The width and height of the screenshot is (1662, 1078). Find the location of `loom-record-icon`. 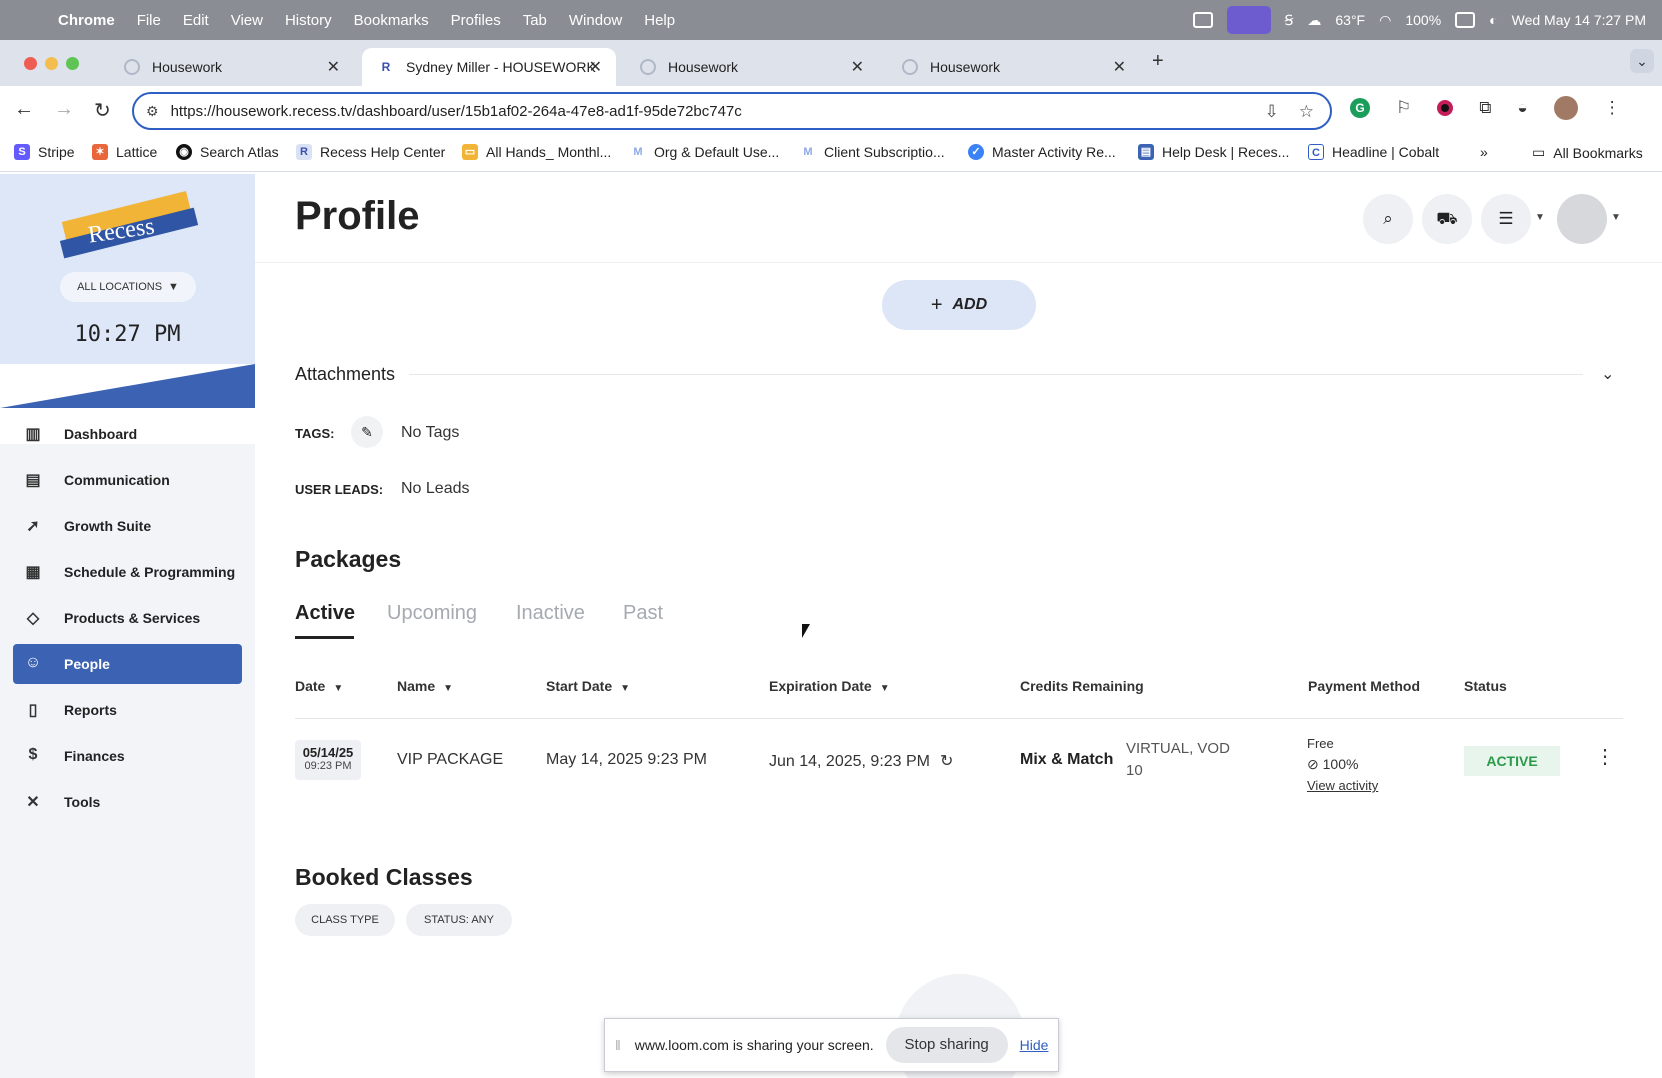

loom-record-icon is located at coordinates (1445, 108).